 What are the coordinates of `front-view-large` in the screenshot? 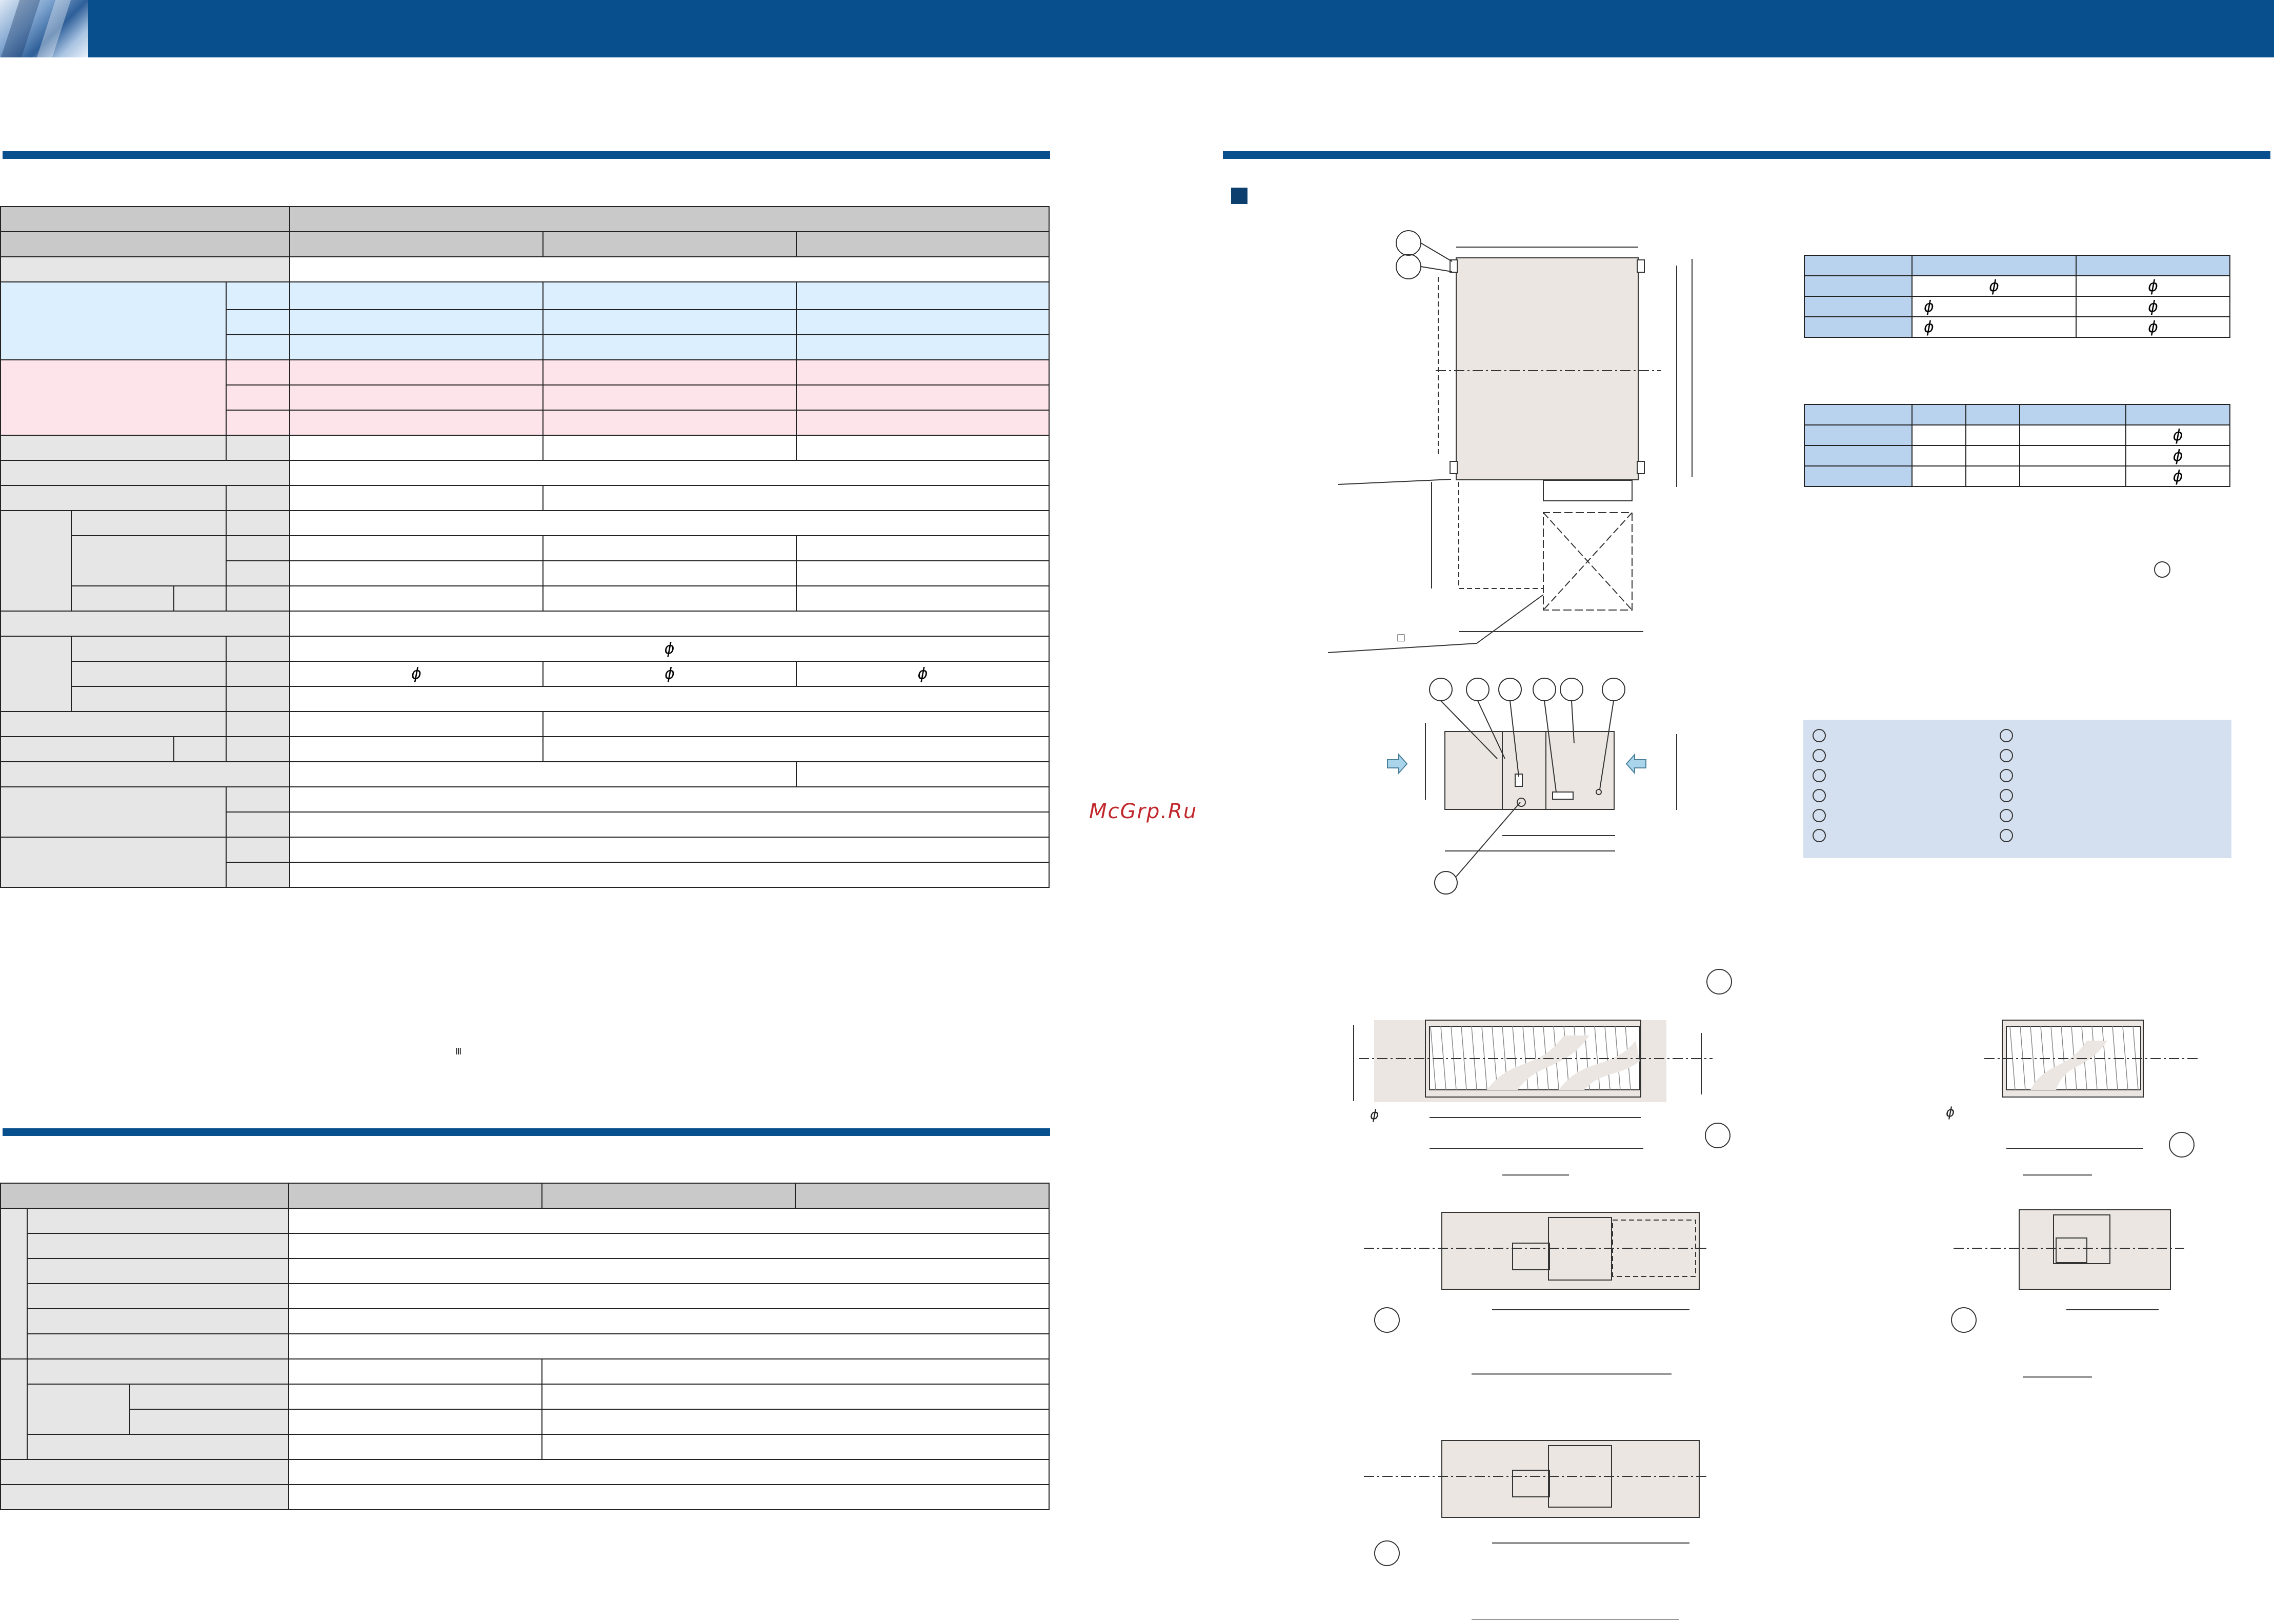 It's located at (1542, 1072).